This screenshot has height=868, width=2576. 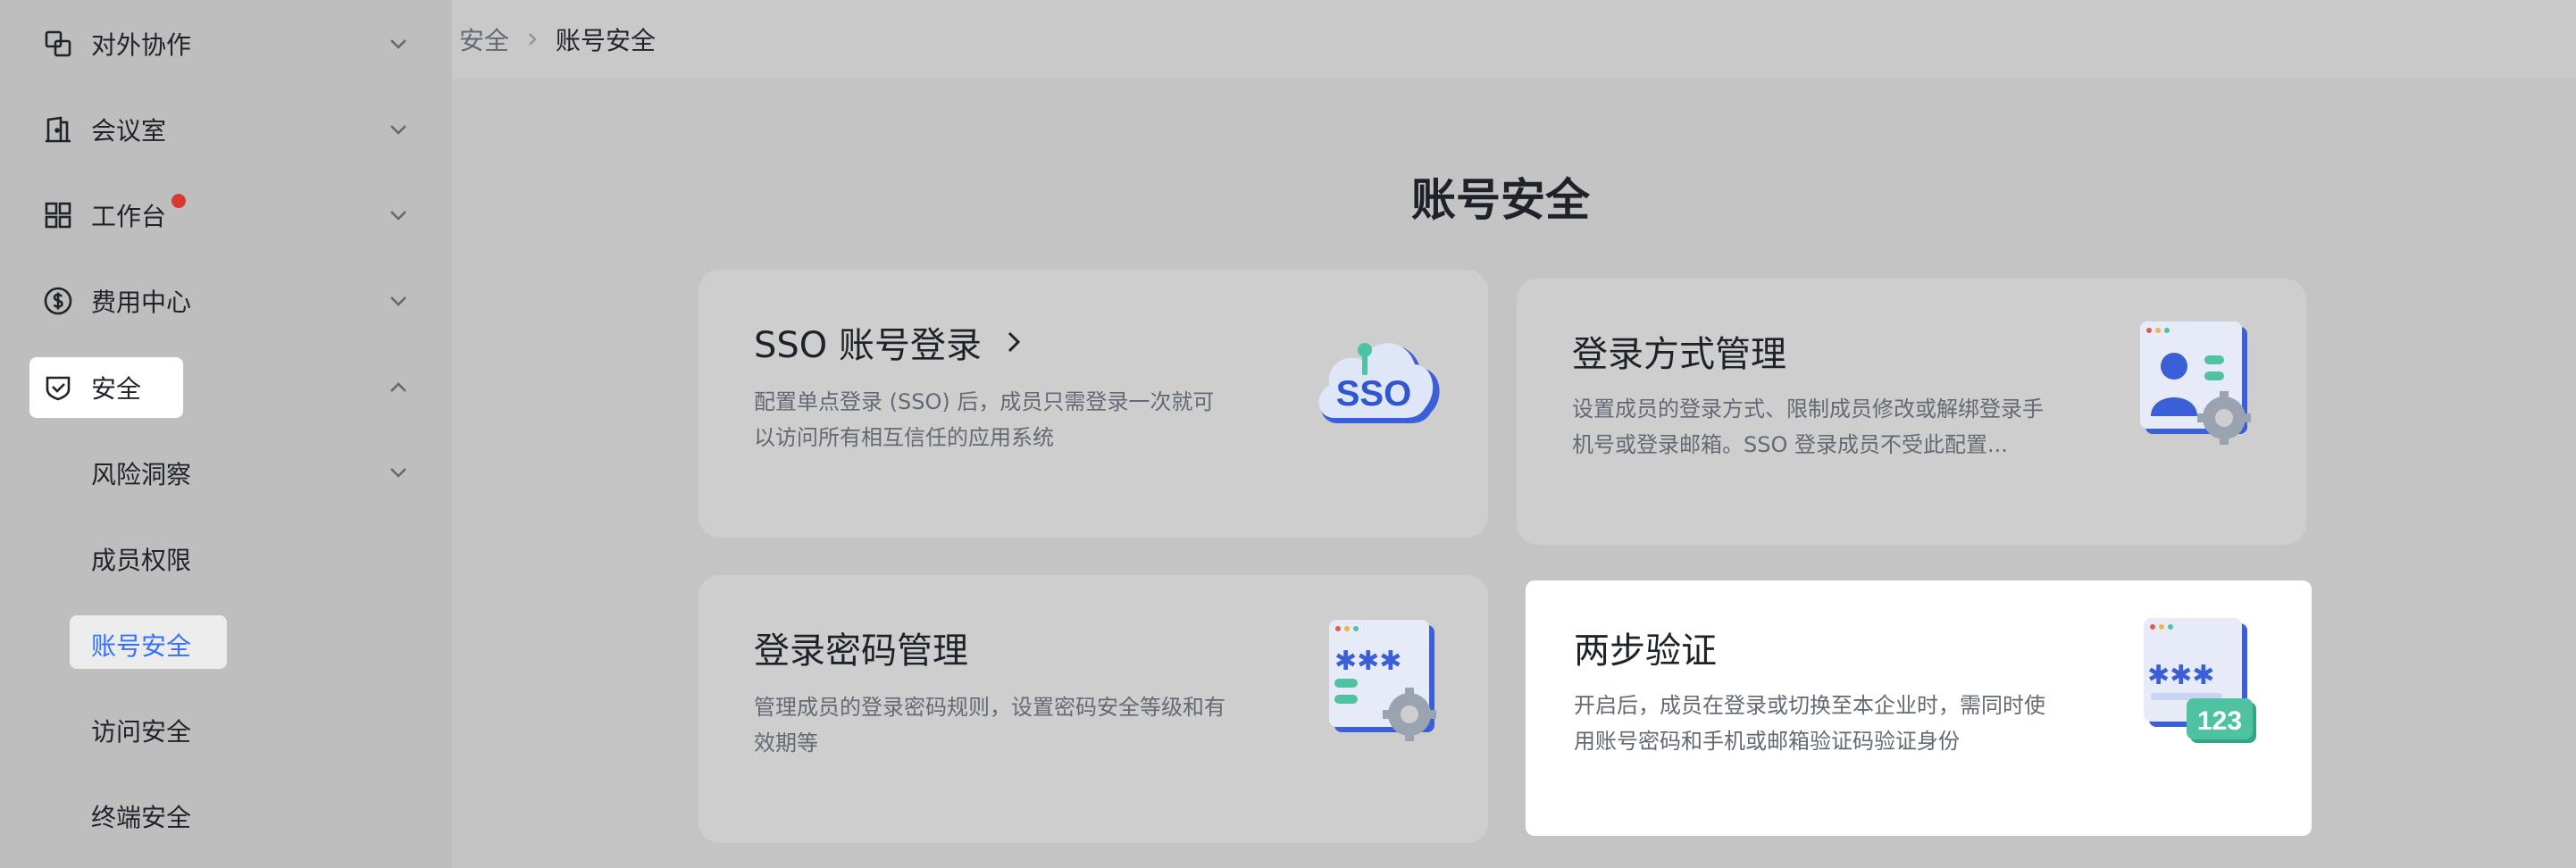 I want to click on sidebar-subitem-label: 风险洞察, so click(x=142, y=474).